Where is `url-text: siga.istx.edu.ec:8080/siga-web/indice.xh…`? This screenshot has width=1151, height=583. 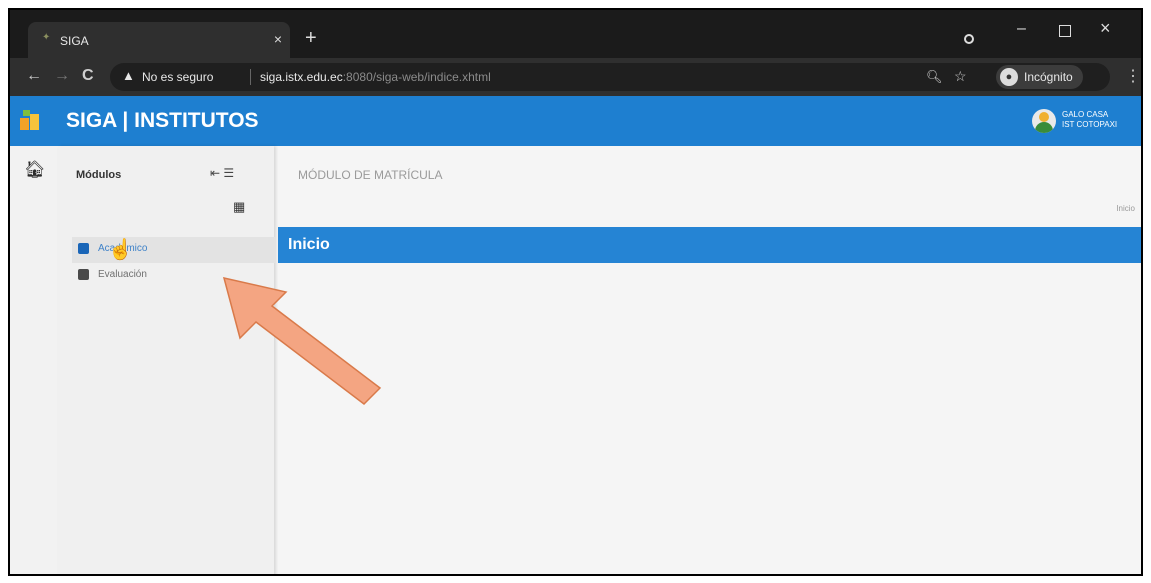
url-text: siga.istx.edu.ec:8080/siga-web/indice.xh… is located at coordinates (375, 77).